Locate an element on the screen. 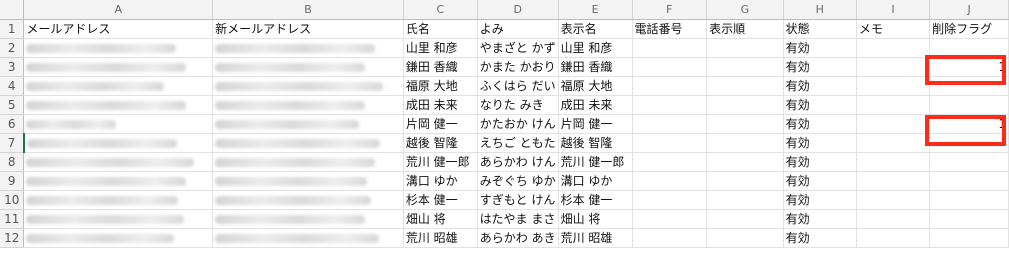 Image resolution: width=1009 pixels, height=261 pixels. cell: 削除フラグ is located at coordinates (969, 29).